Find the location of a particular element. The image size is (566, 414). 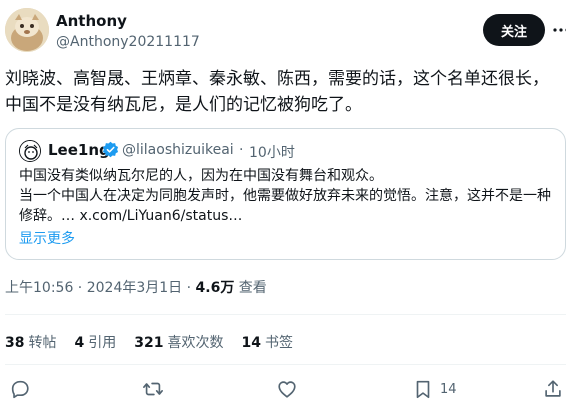

quoted-author-avatar is located at coordinates (30, 151).